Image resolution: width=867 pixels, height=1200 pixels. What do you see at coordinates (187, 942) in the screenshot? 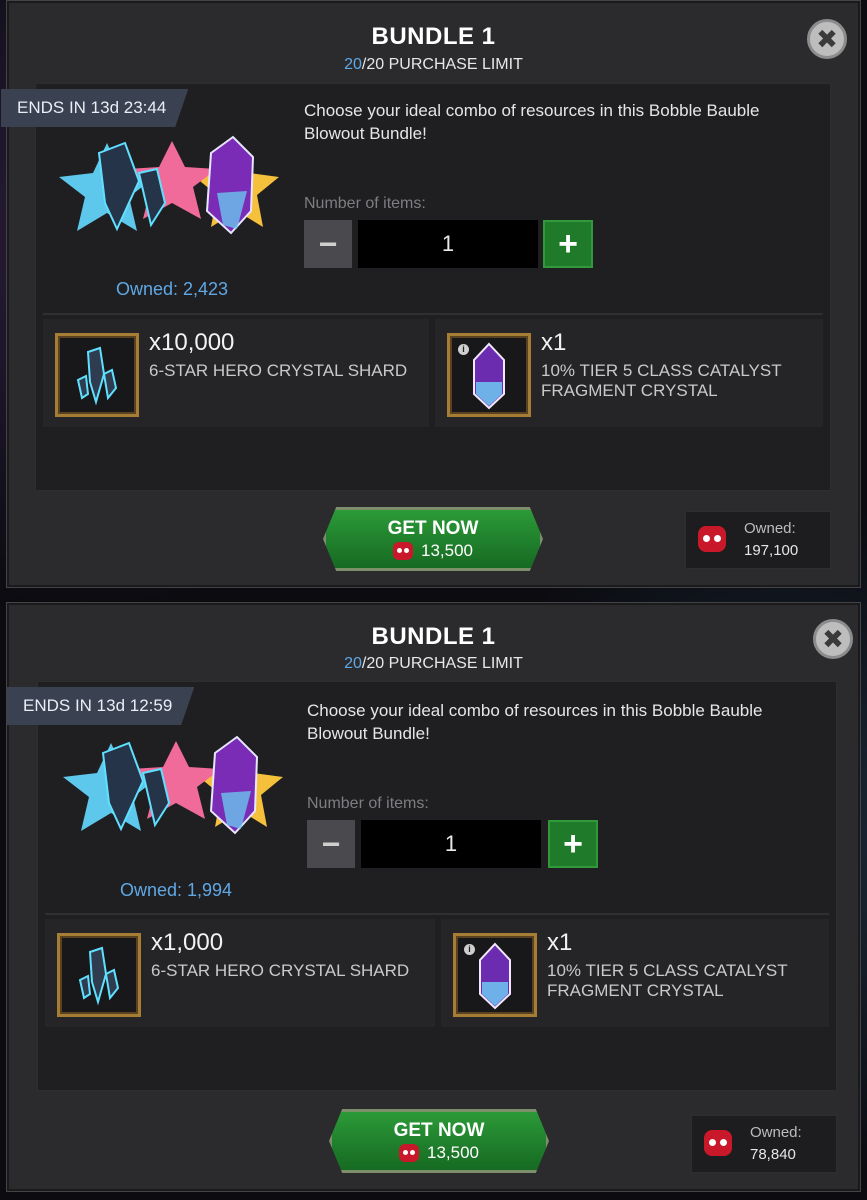
I see `item-quantity: x1,000` at bounding box center [187, 942].